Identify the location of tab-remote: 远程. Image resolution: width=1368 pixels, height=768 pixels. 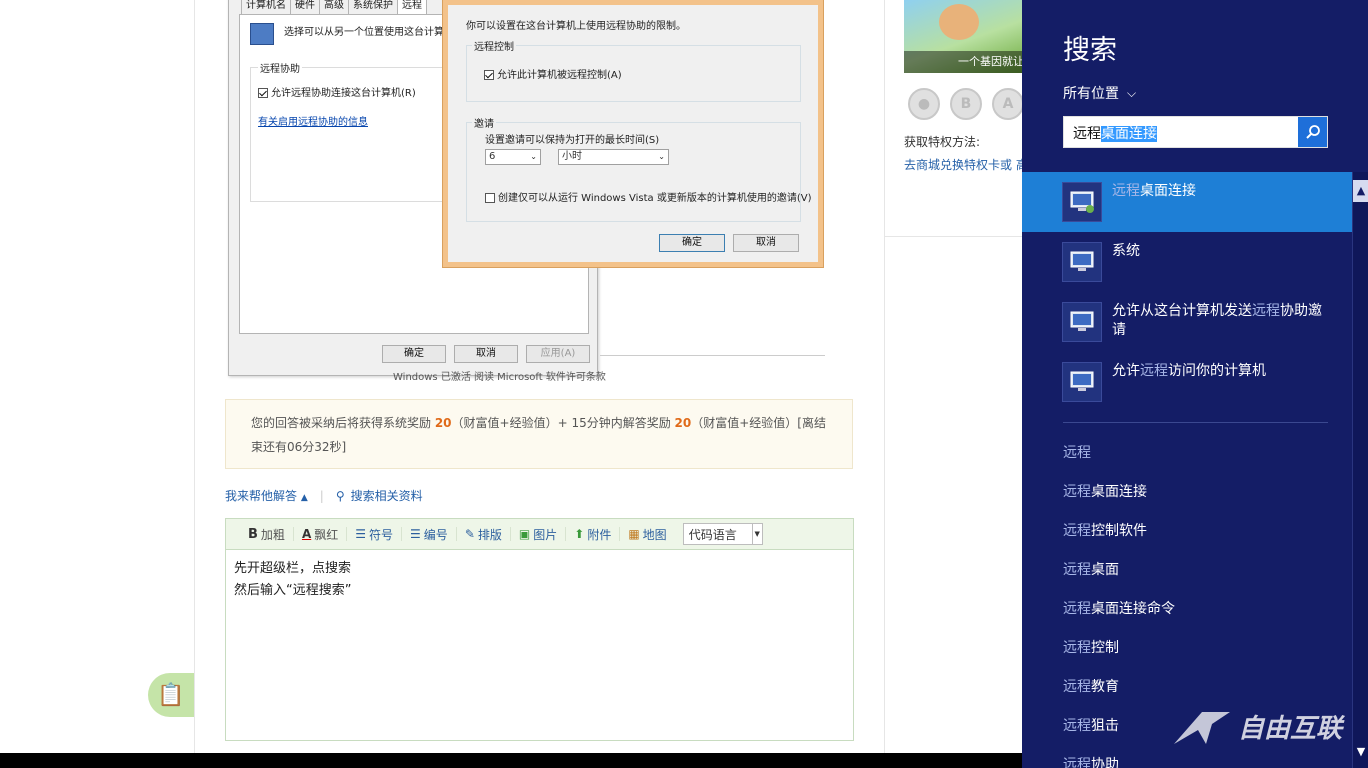
(412, 7).